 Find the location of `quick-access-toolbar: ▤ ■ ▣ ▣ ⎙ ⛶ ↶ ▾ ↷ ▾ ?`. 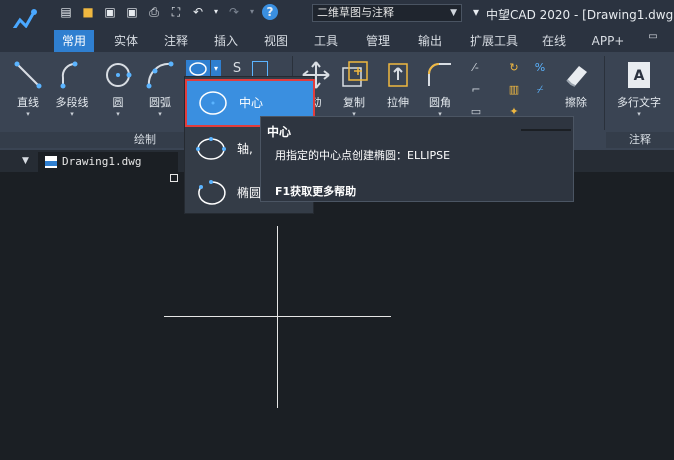

quick-access-toolbar: ▤ ■ ▣ ▣ ⎙ ⛶ ↶ ▾ ↷ ▾ ? is located at coordinates (168, 12).